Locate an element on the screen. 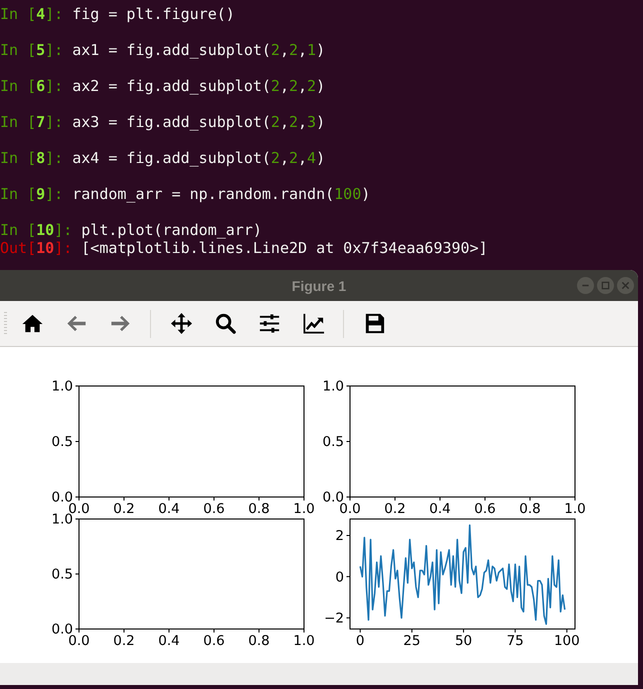 The image size is (643, 689). input-prompt: In [4]: is located at coordinates (32, 14).